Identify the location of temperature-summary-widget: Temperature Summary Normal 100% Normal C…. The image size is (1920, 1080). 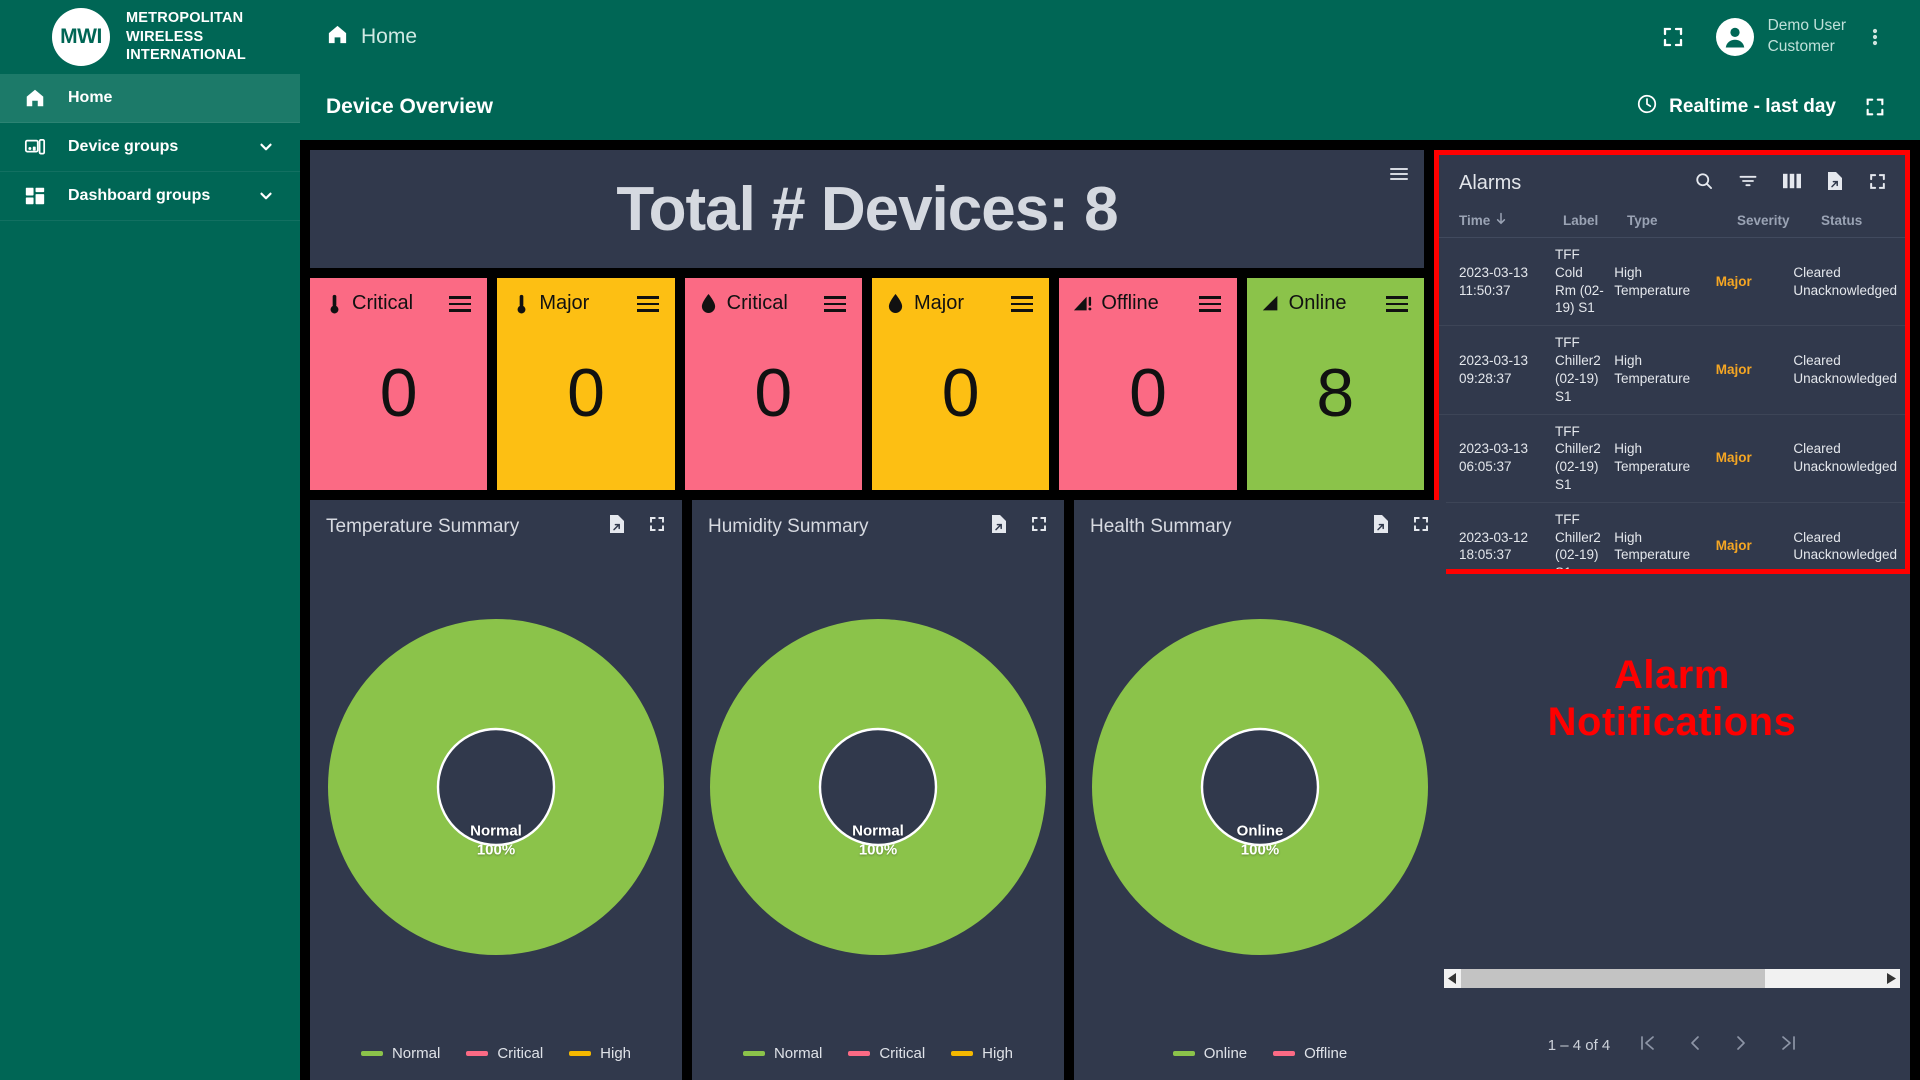
(496, 790).